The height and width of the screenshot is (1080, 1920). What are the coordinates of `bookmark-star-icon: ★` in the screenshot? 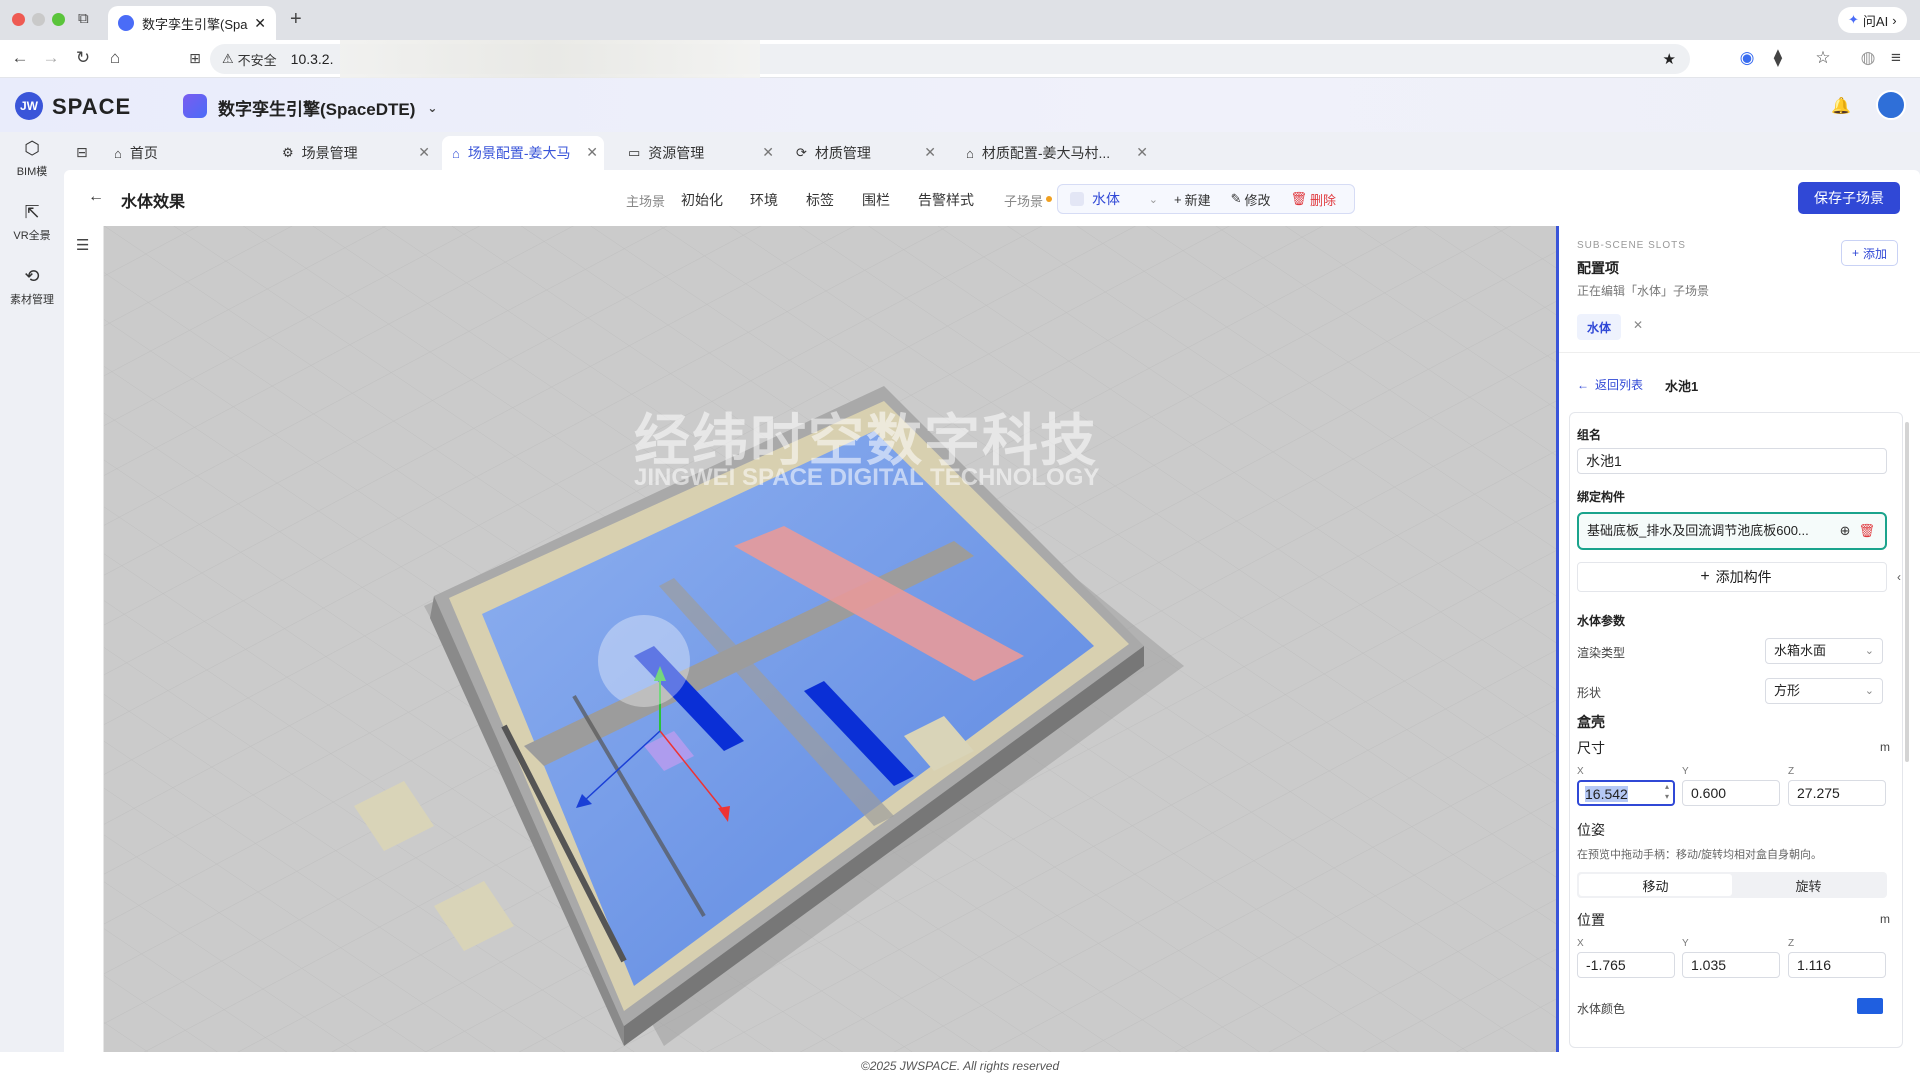 It's located at (1669, 59).